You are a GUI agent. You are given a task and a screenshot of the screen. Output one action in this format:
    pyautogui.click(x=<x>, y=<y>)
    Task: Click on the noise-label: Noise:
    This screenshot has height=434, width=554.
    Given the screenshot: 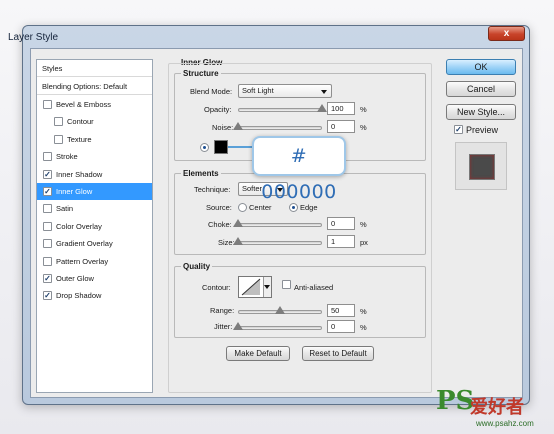 What is the action you would take?
    pyautogui.click(x=223, y=127)
    